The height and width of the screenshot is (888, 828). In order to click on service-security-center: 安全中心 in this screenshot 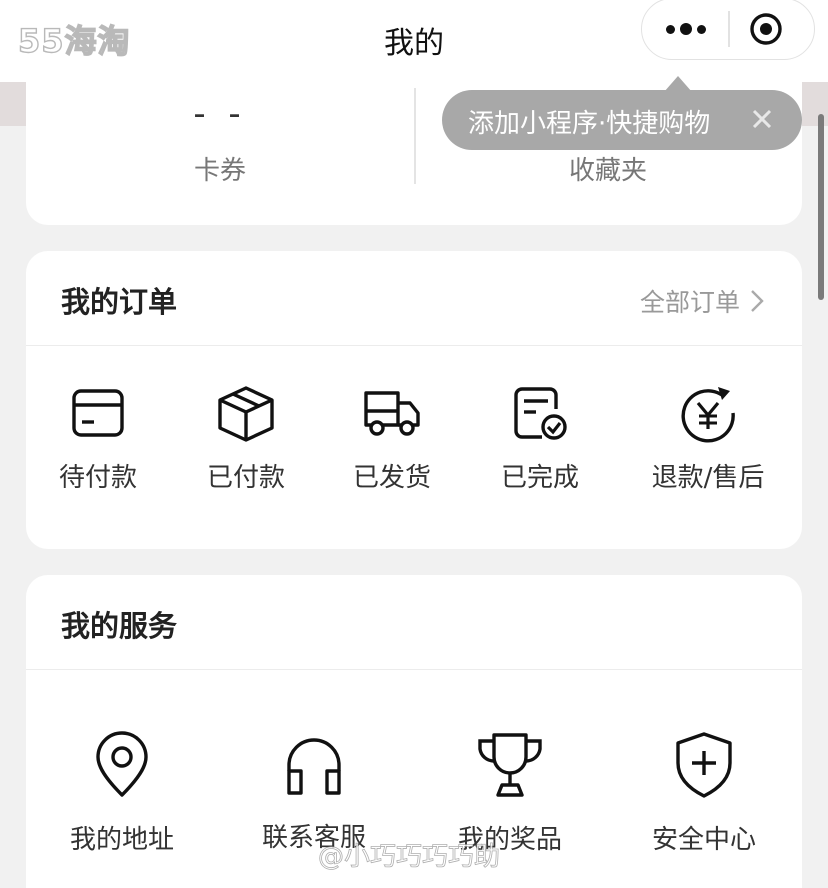, I will do `click(704, 793)`.